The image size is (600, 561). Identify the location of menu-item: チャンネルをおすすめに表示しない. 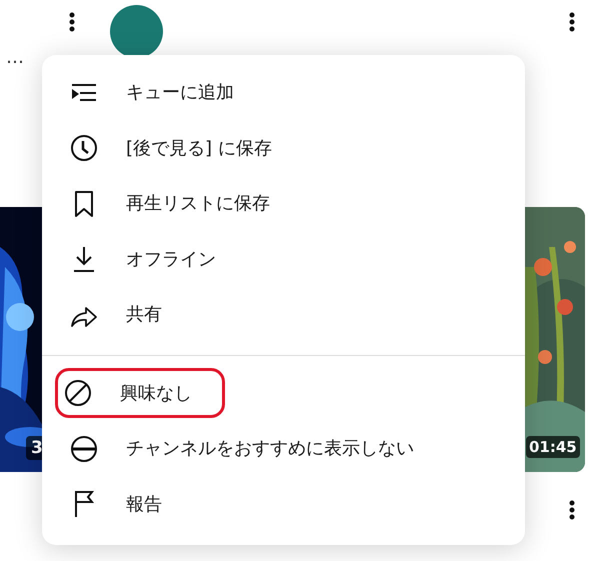
(270, 448).